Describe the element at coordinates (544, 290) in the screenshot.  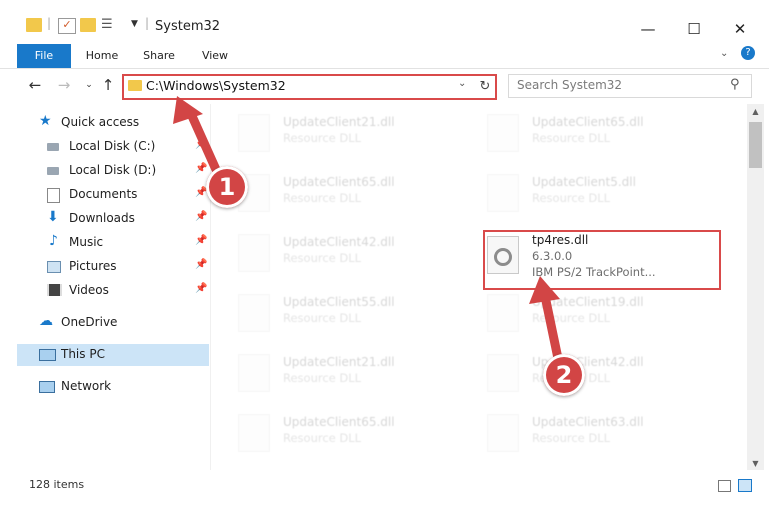
I see `arrow-2-head` at that location.